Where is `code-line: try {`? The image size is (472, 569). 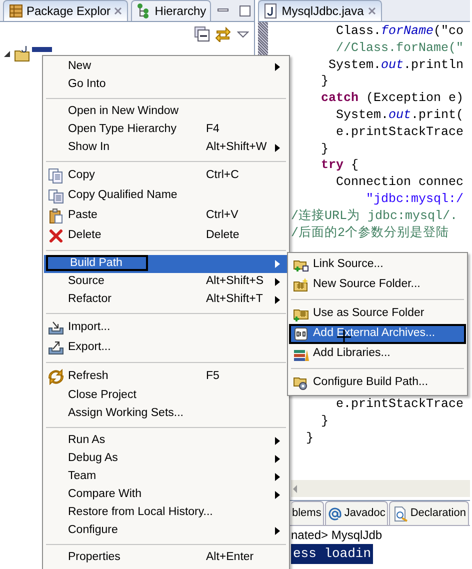
code-line: try { is located at coordinates (339, 165).